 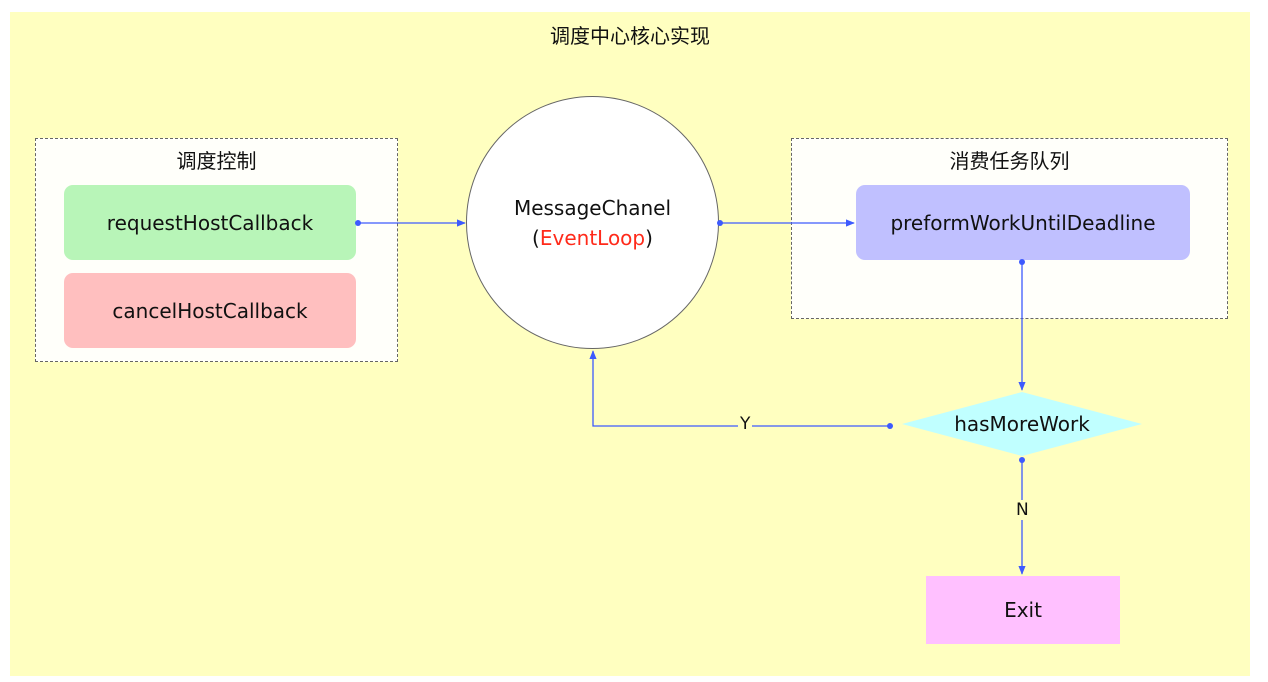 What do you see at coordinates (1022, 424) in the screenshot?
I see `node-has-more-work: hasMoreWork` at bounding box center [1022, 424].